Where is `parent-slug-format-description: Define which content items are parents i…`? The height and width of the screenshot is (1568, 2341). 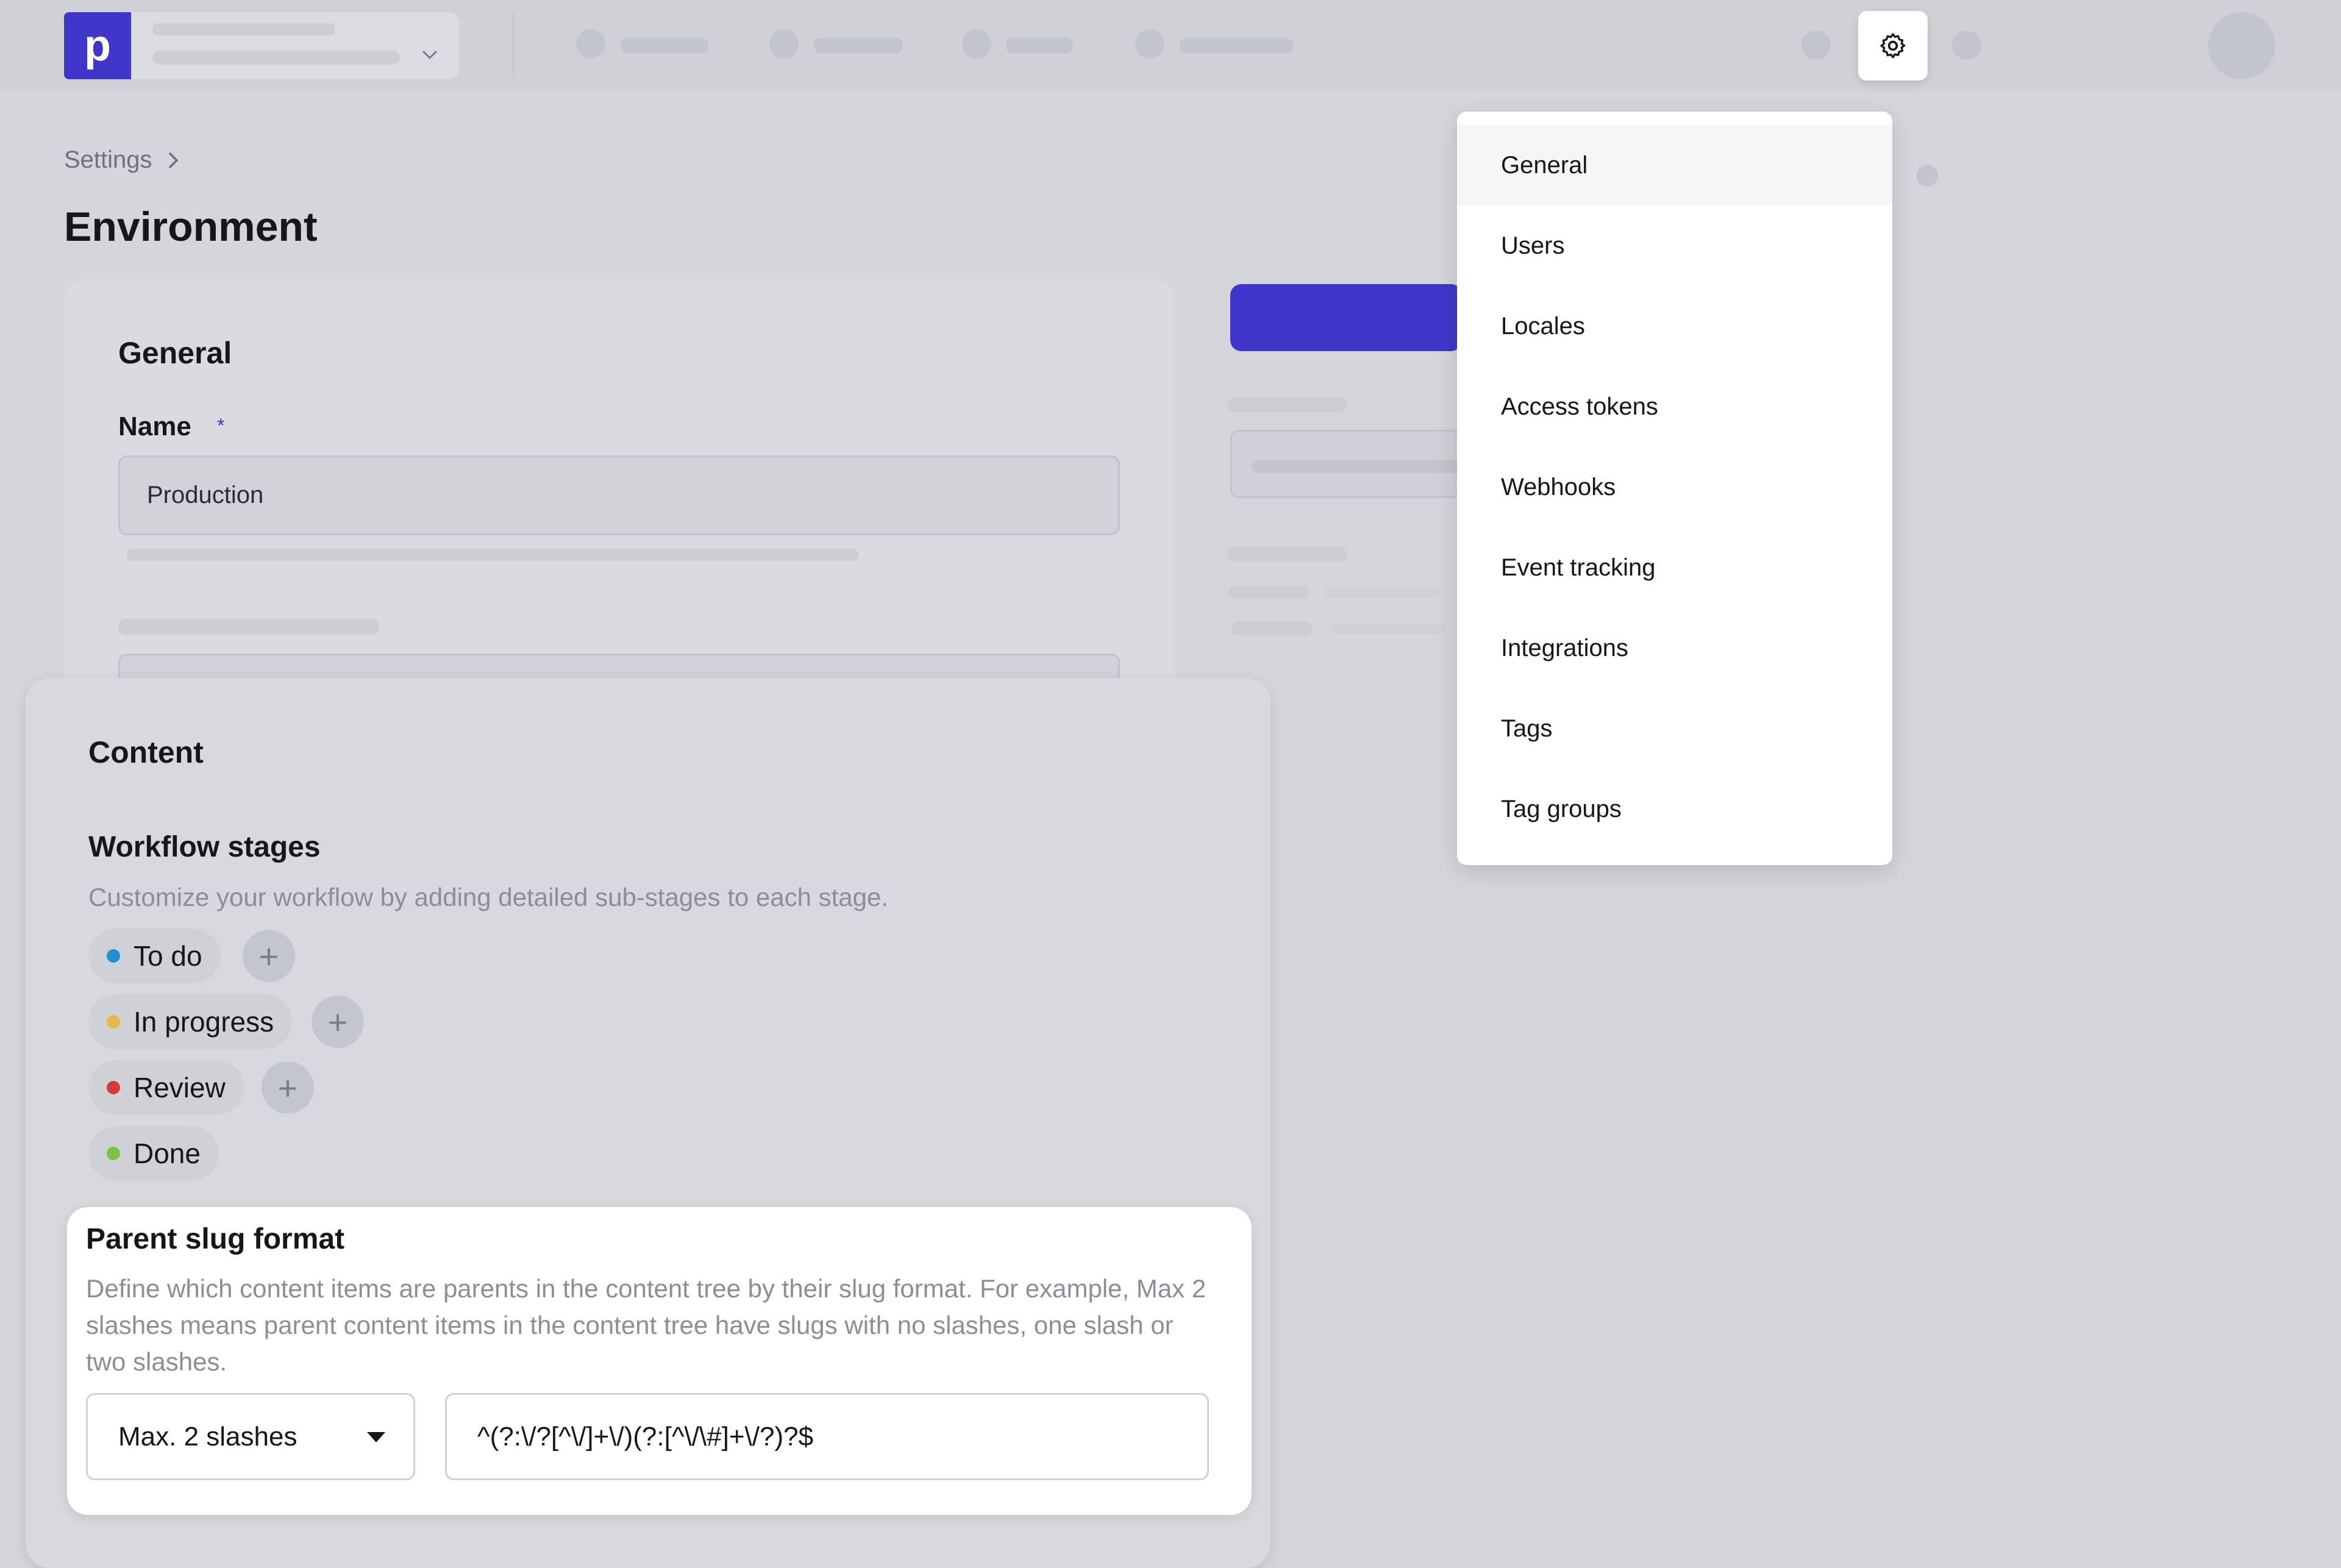 parent-slug-format-description: Define which content items are parents i… is located at coordinates (646, 1325).